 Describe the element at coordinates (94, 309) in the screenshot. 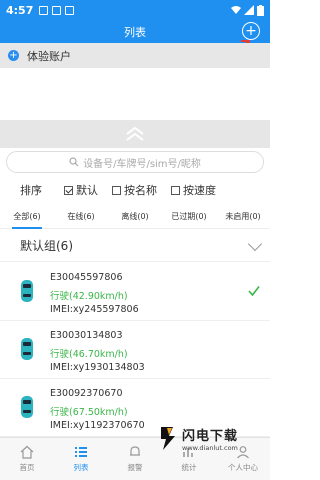

I see `device-imei: IMEI:xy245597806` at that location.